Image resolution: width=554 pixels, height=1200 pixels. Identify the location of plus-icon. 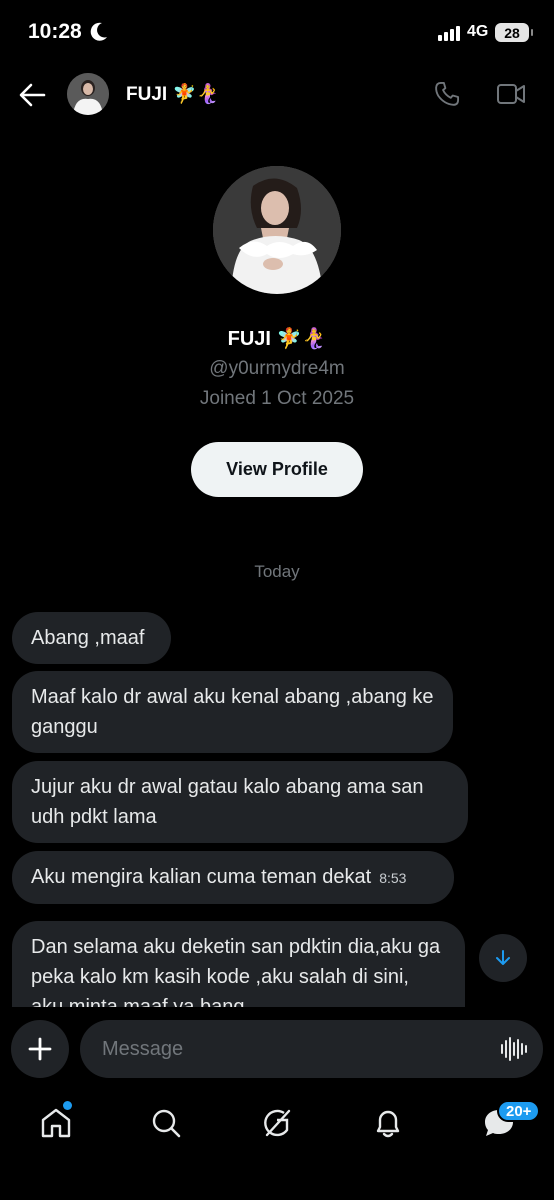
(40, 1049).